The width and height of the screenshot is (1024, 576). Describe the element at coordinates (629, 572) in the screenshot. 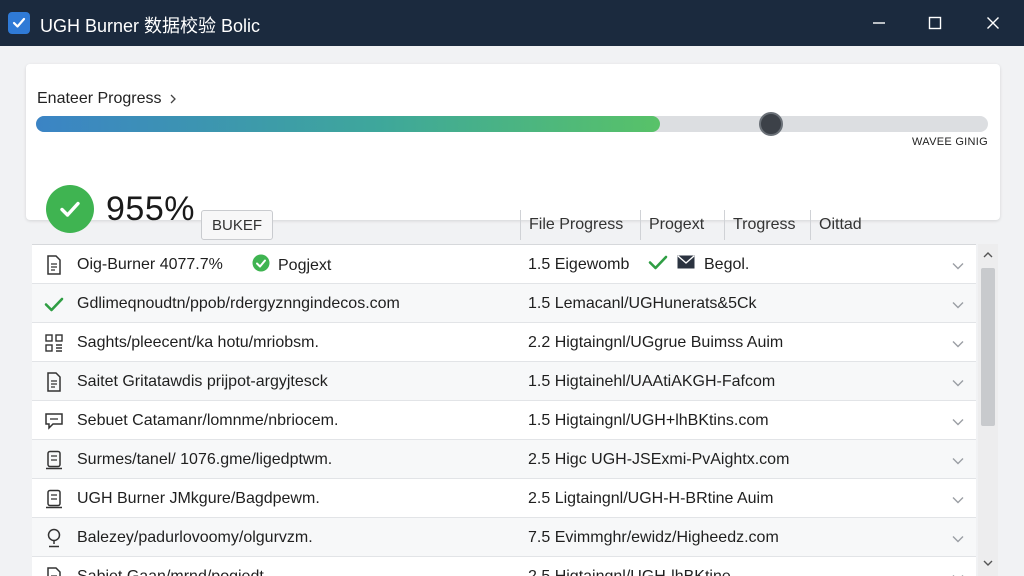

I see `row-file-progress: 2.5 Higtaingnl/UGH-lhBKtine` at that location.